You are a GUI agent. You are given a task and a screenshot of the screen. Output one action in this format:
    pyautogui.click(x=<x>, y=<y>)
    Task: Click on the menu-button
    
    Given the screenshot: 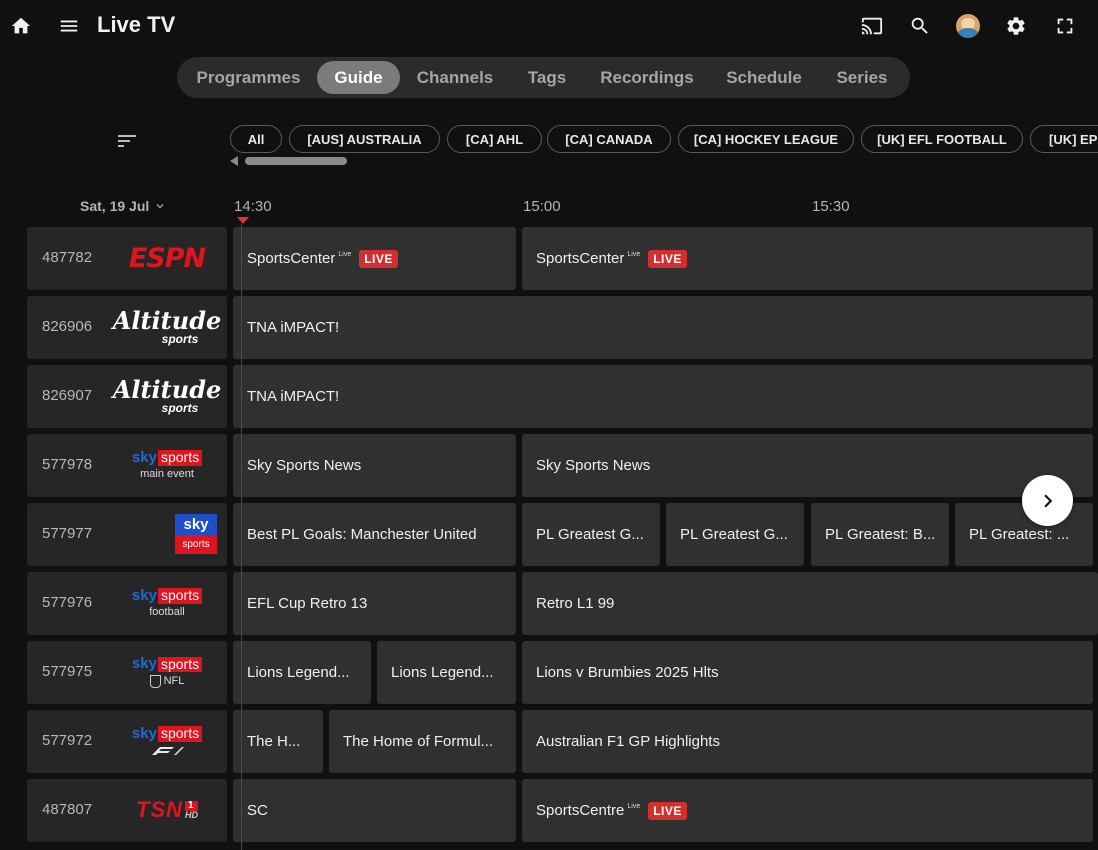 What is the action you would take?
    pyautogui.click(x=69, y=26)
    